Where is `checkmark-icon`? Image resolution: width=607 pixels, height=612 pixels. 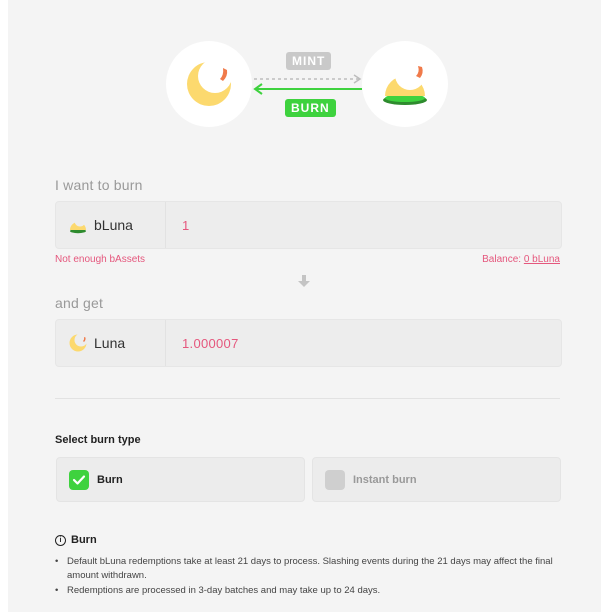 checkmark-icon is located at coordinates (79, 479).